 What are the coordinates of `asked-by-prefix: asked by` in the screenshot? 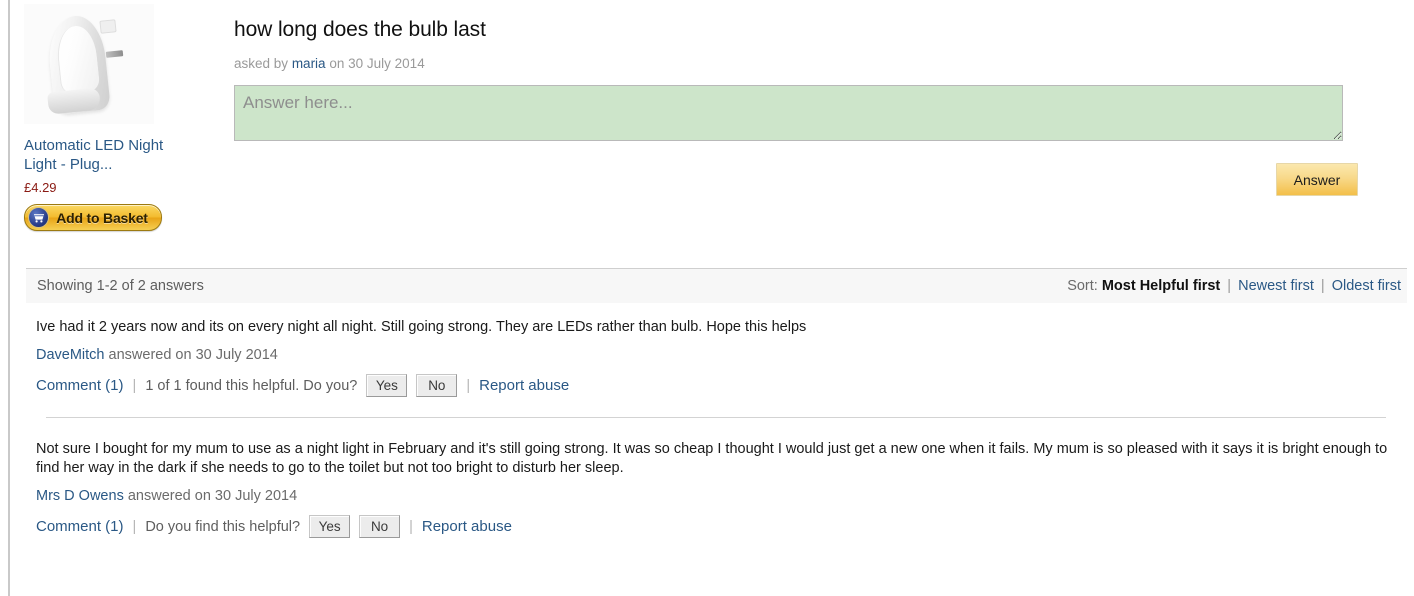 It's located at (261, 63).